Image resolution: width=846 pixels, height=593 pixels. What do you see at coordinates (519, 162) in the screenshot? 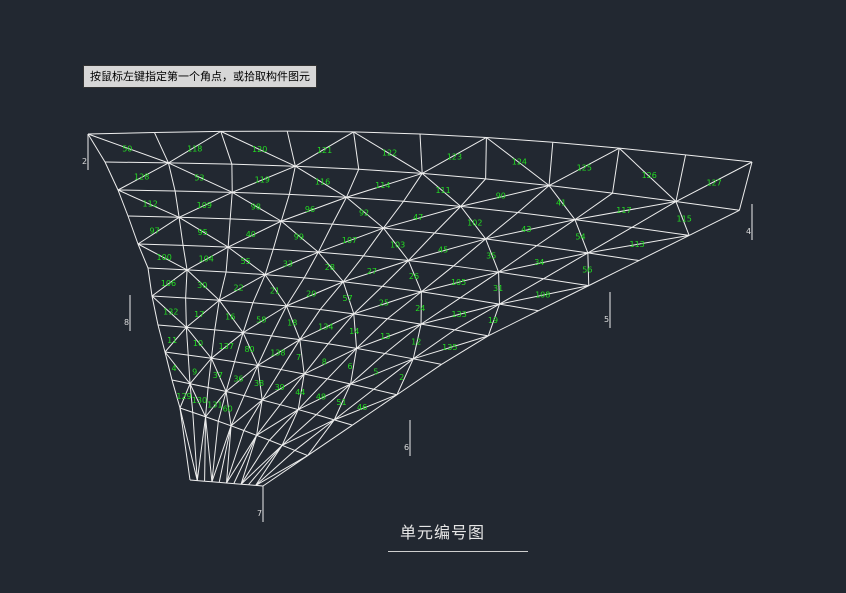
I see `element-label: 124` at bounding box center [519, 162].